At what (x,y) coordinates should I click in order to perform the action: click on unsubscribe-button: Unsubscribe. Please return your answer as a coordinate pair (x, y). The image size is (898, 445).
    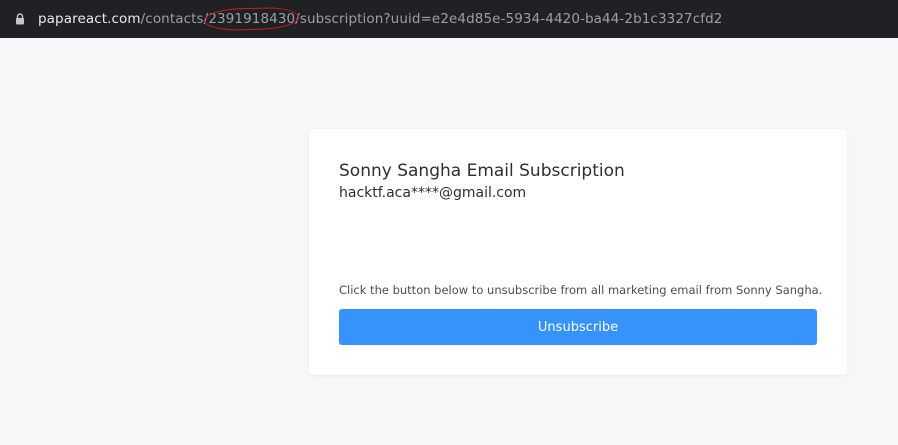
    Looking at the image, I should click on (578, 327).